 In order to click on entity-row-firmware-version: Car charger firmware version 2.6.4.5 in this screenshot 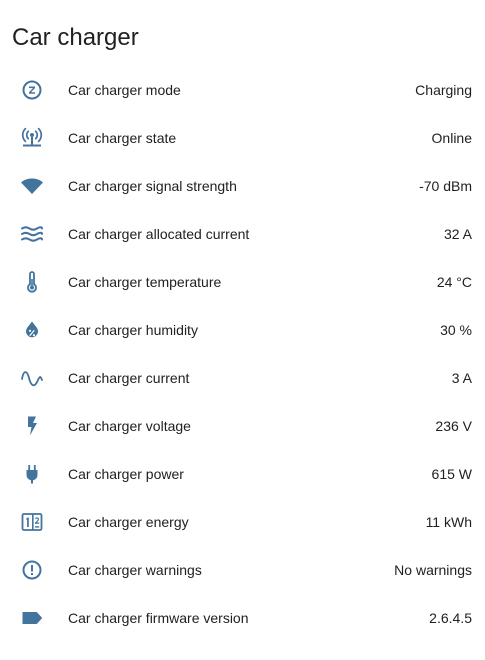, I will do `click(242, 618)`.